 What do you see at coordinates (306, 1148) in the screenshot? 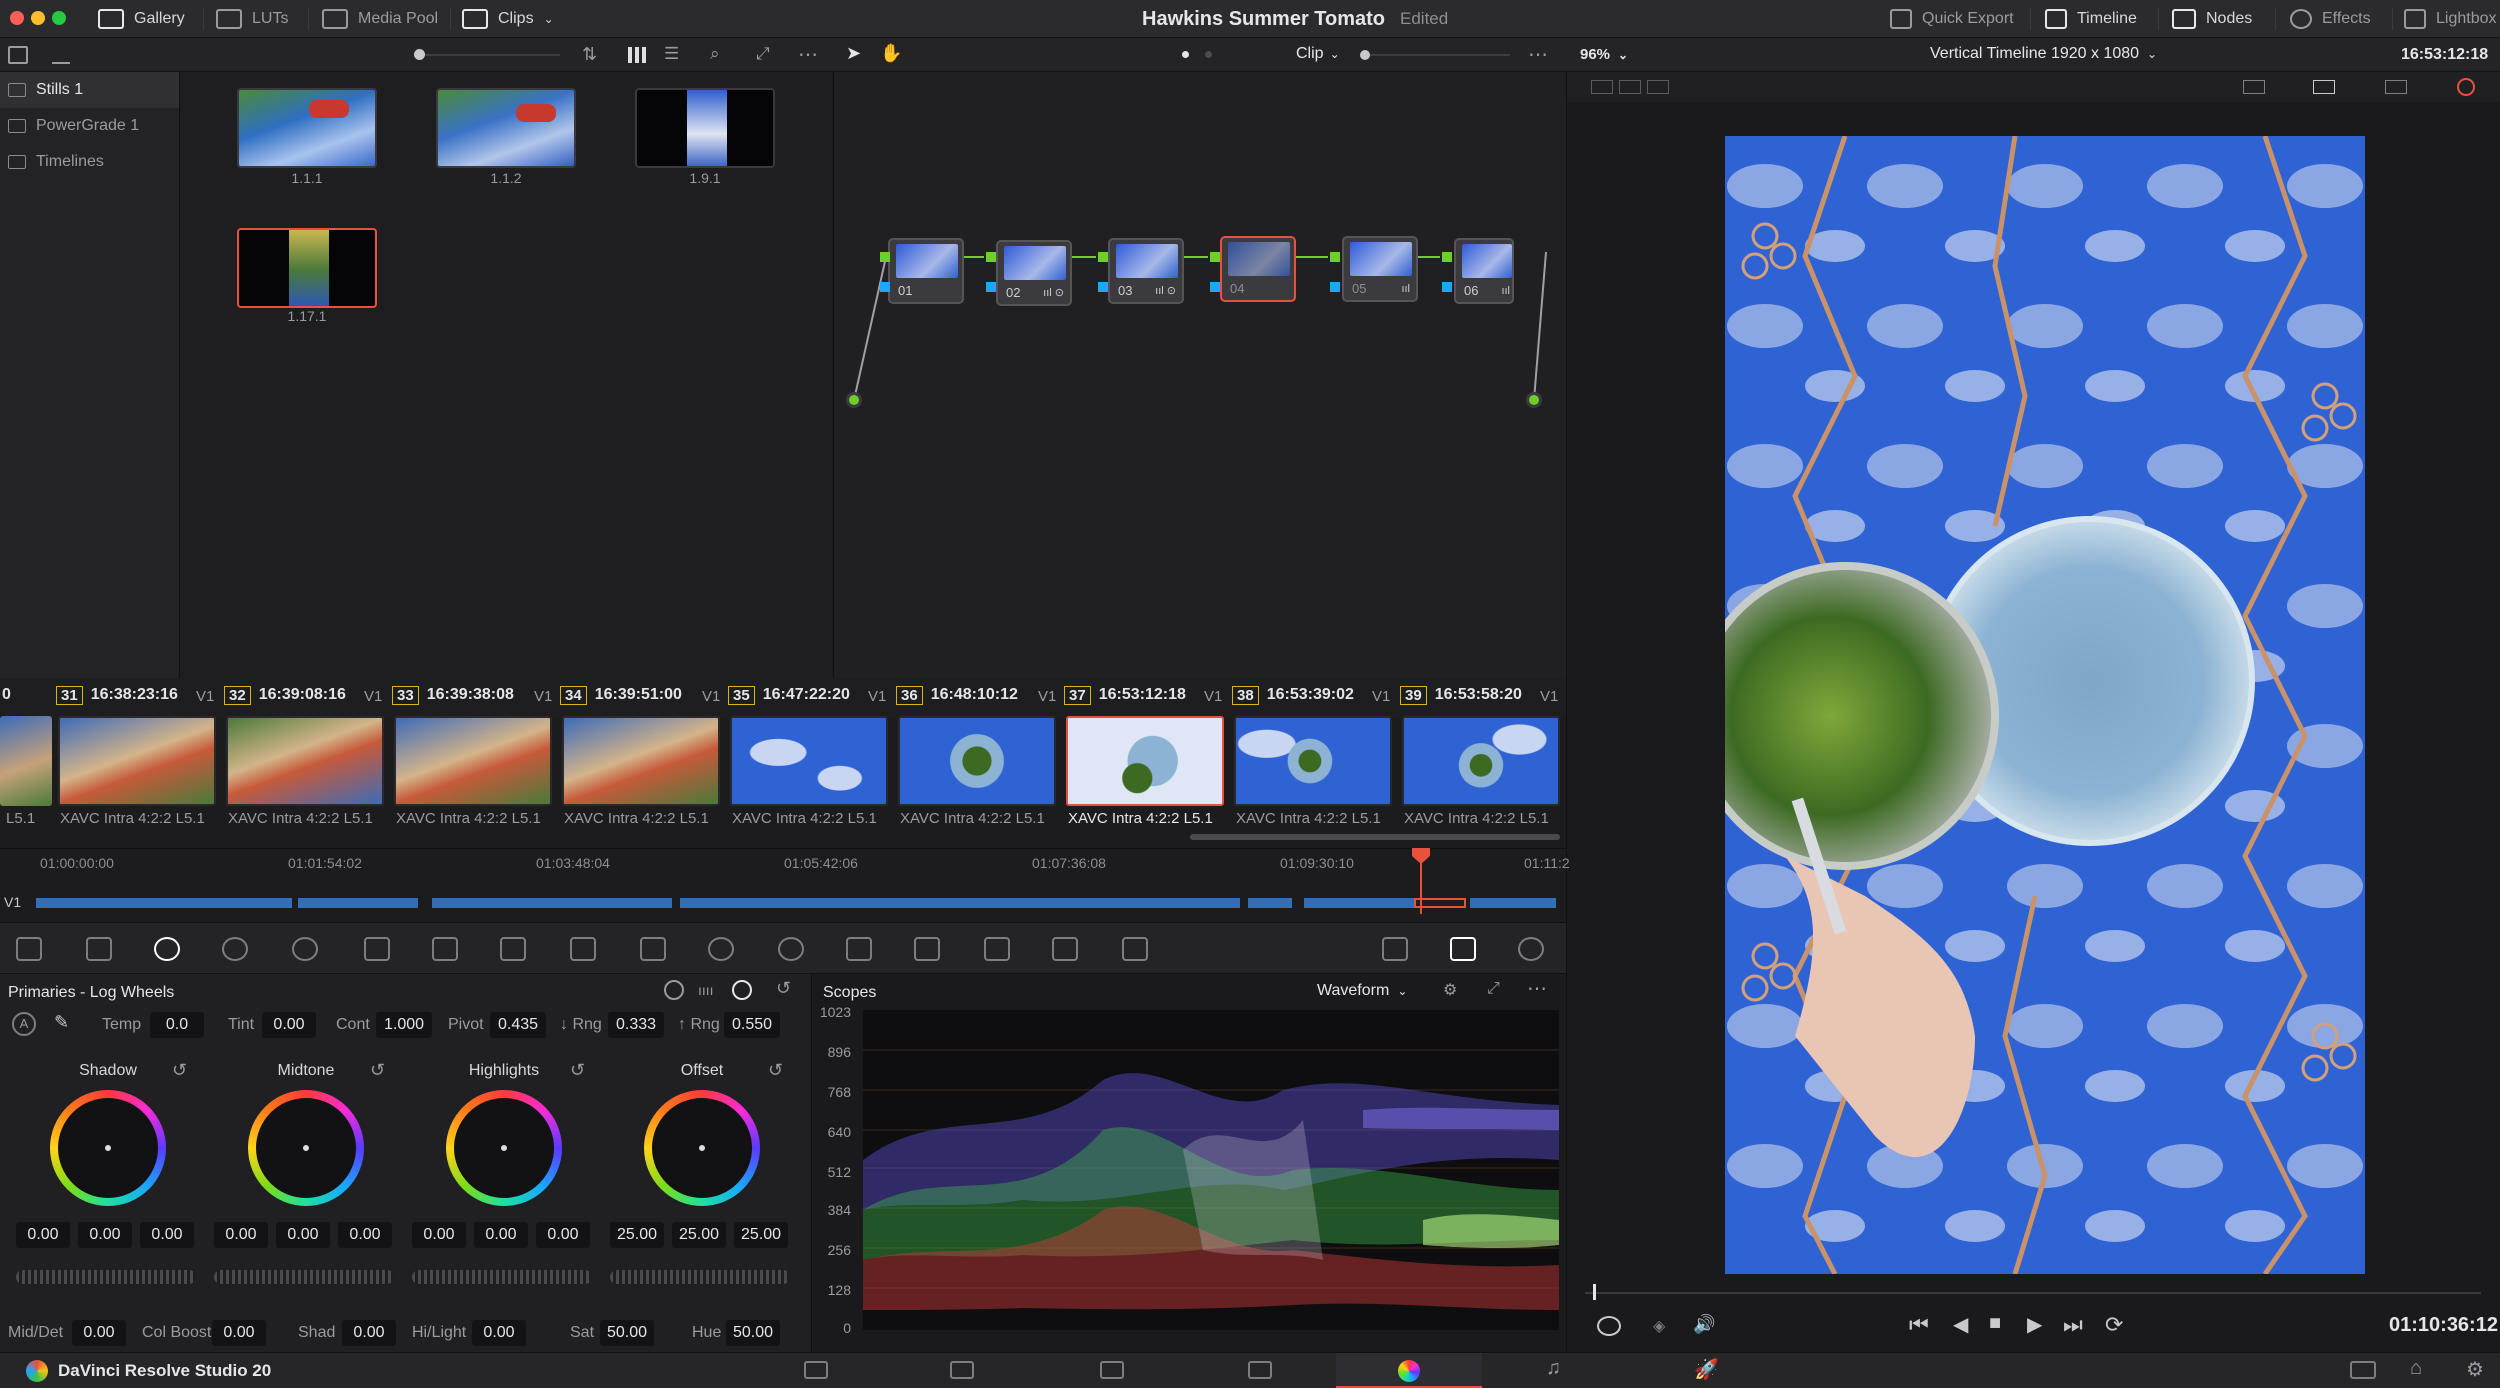
I see `midtone-wheel` at bounding box center [306, 1148].